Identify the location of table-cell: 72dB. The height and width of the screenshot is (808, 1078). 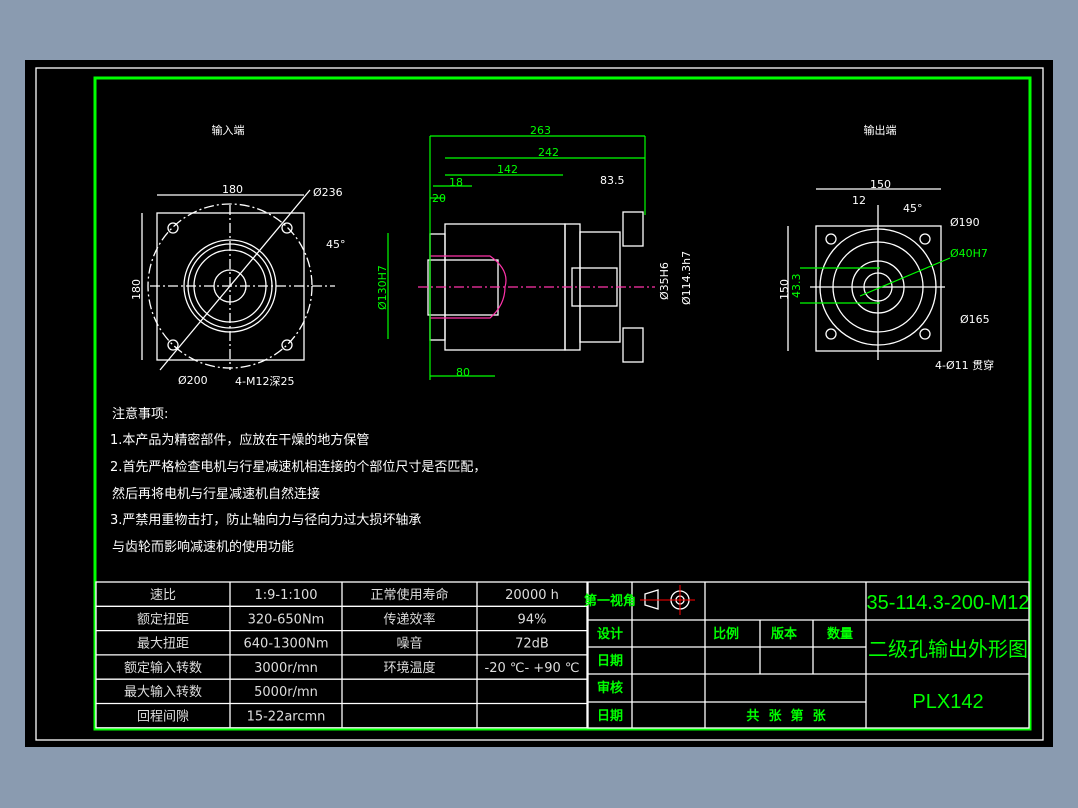
(532, 644).